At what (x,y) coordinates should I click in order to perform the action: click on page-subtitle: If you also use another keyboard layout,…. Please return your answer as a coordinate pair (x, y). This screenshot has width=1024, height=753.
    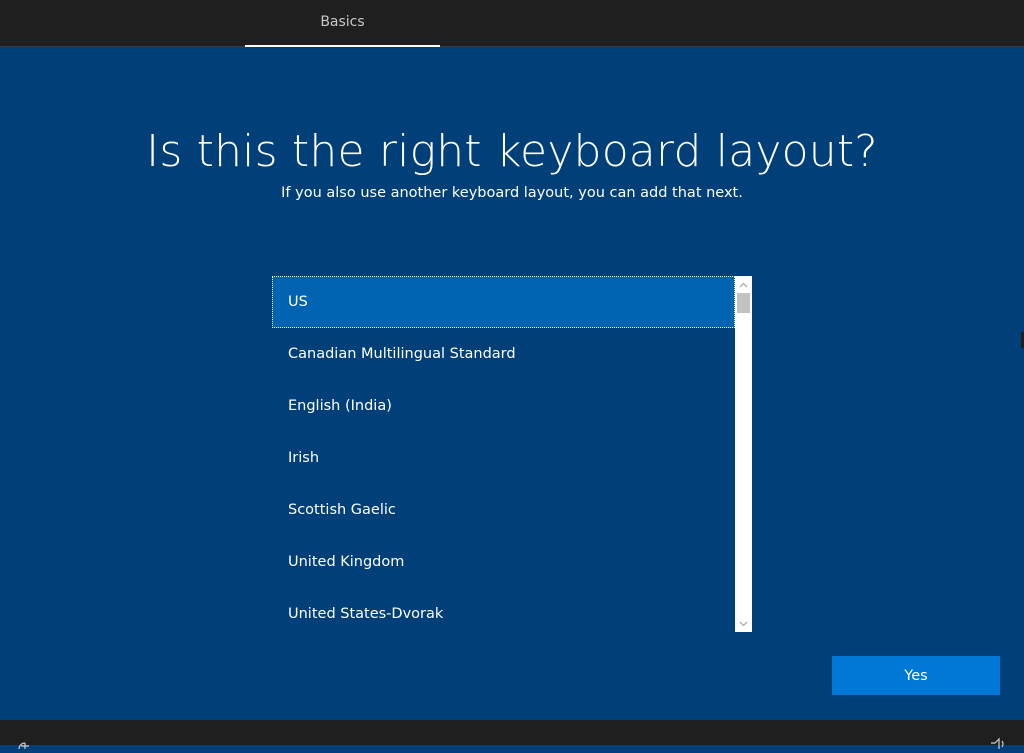
    Looking at the image, I should click on (512, 193).